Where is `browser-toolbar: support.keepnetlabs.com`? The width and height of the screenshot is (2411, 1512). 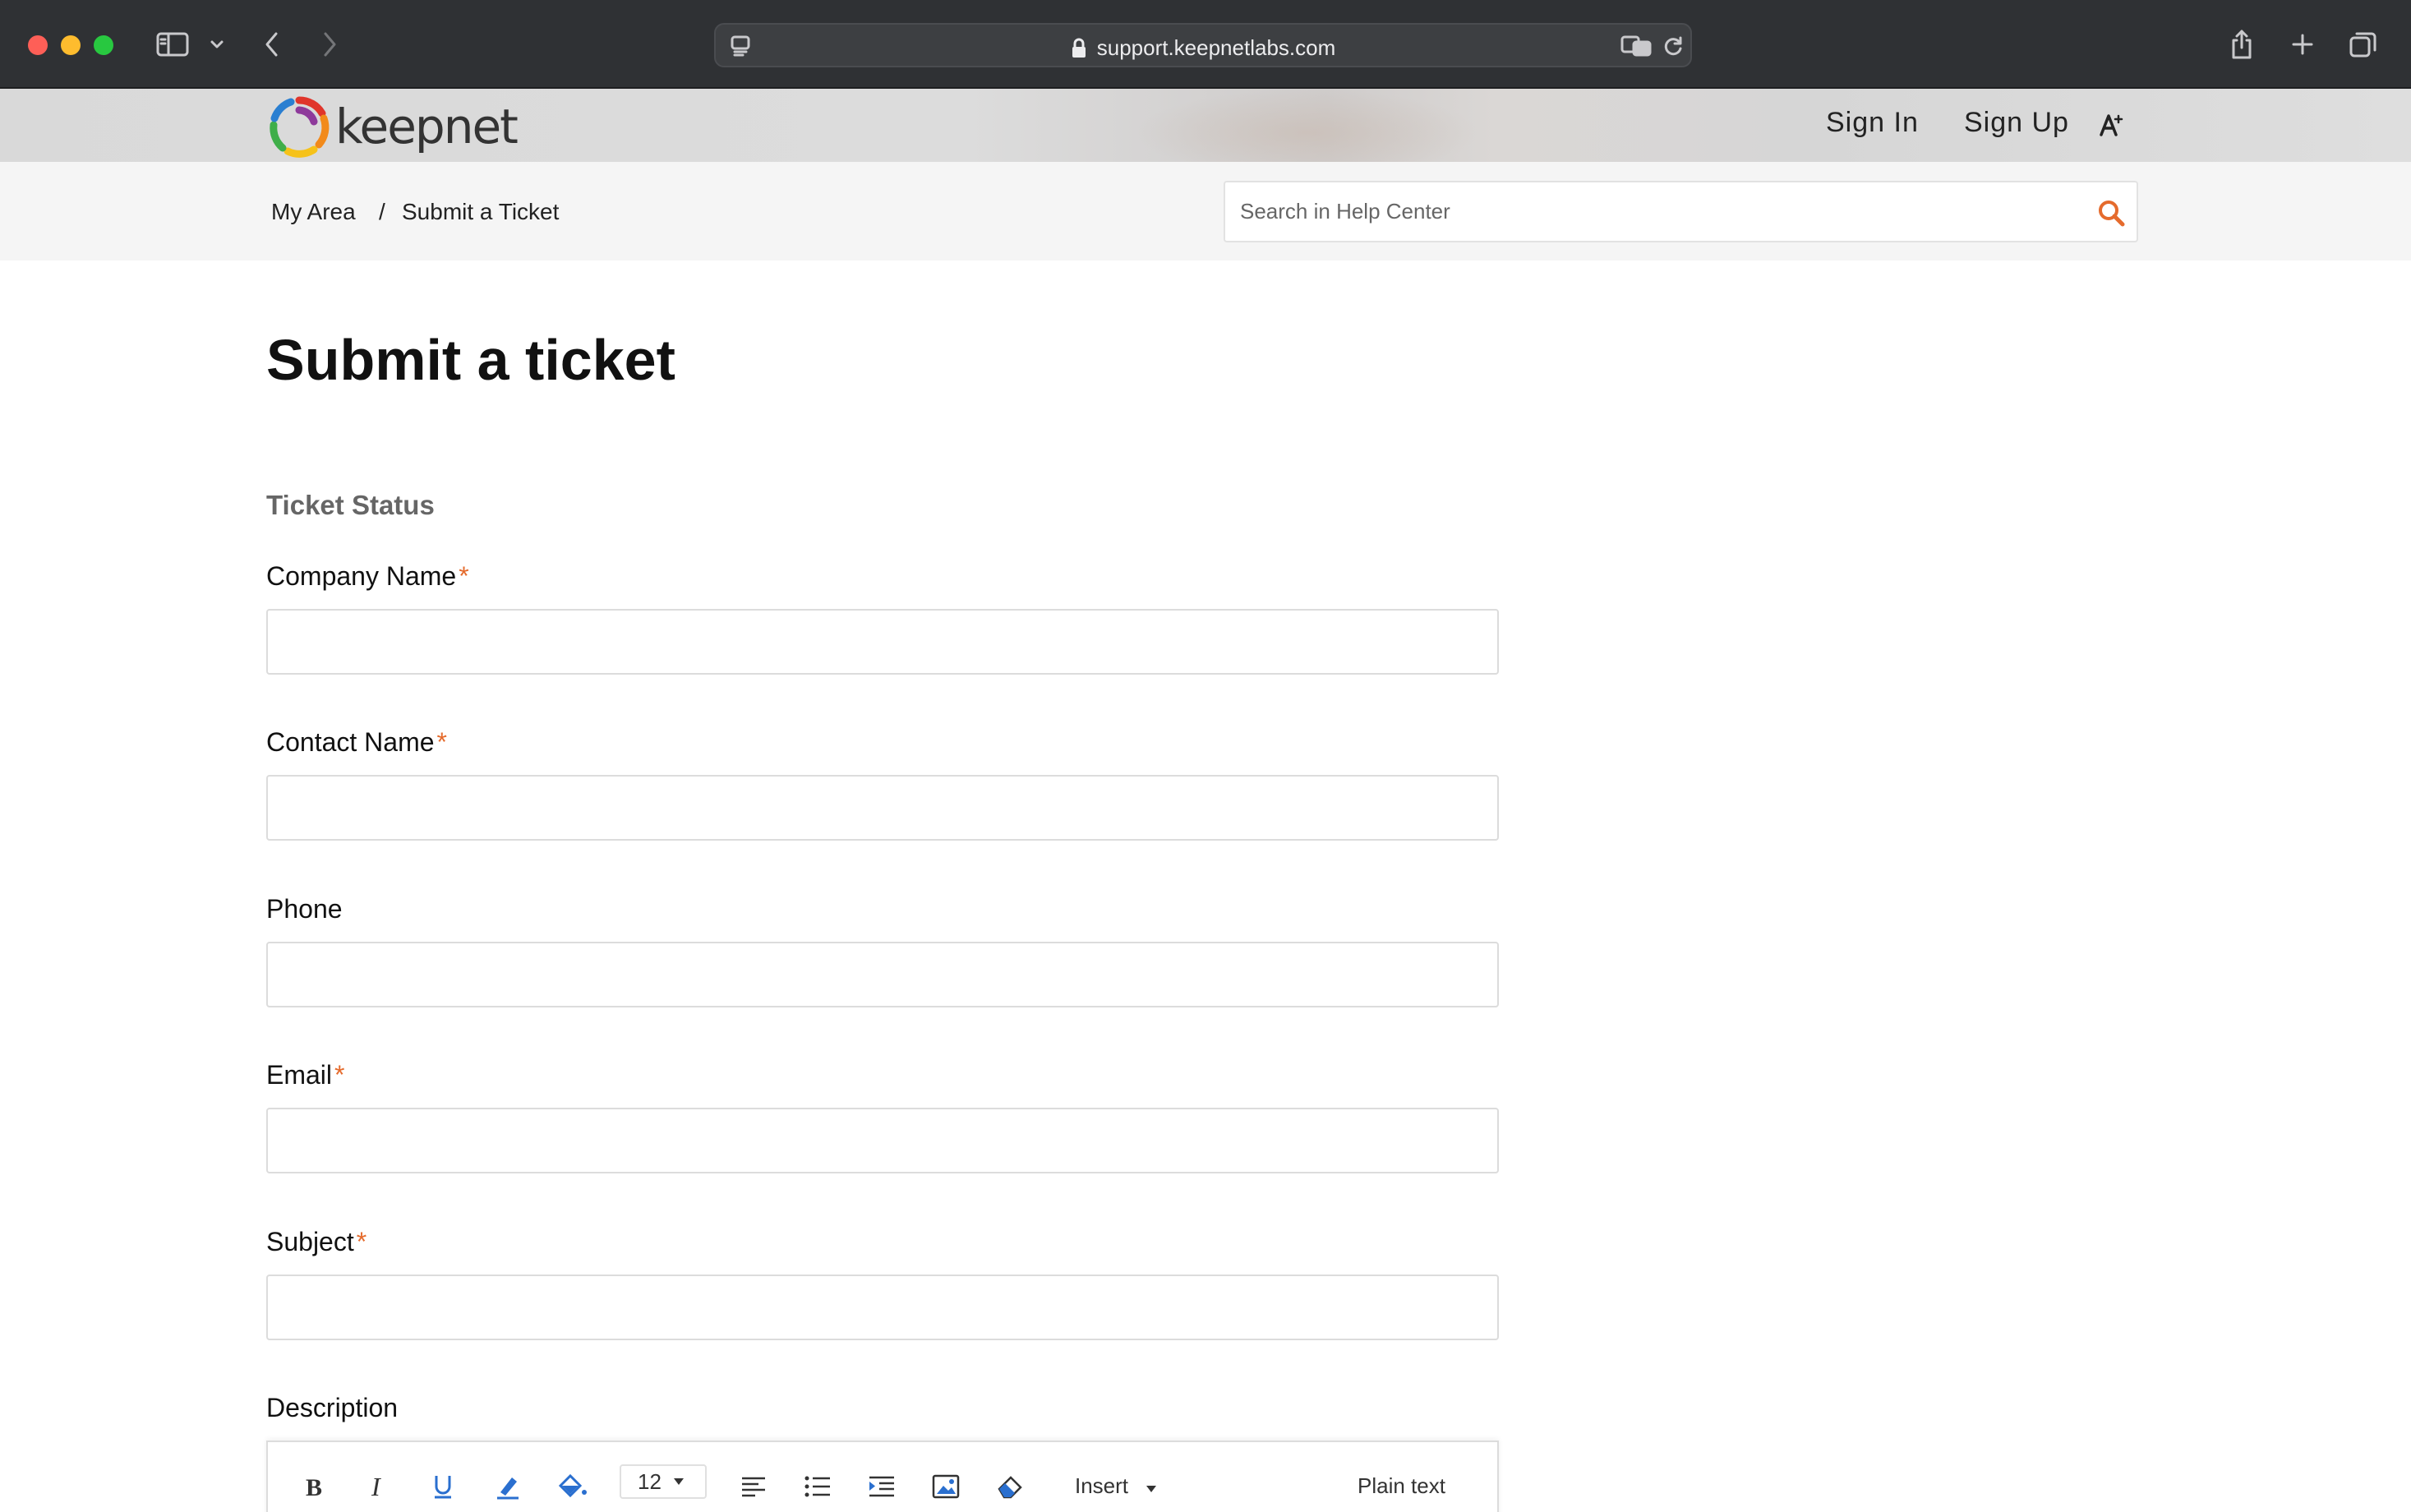
browser-toolbar: support.keepnetlabs.com is located at coordinates (1206, 45).